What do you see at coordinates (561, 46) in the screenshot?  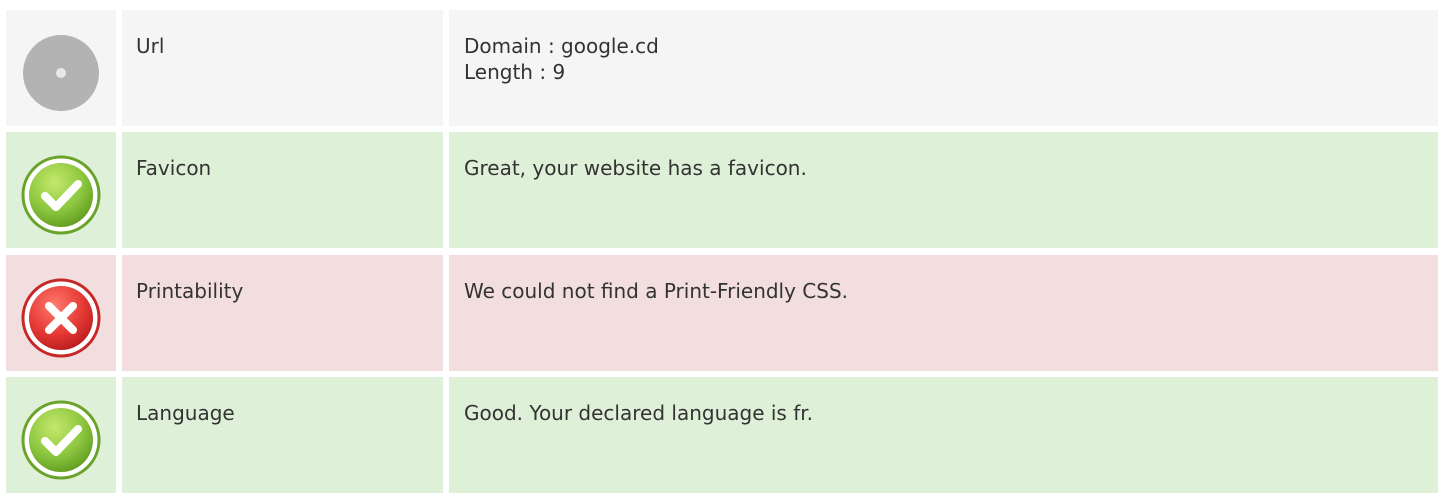 I see `domain-text: Domain : google.cd` at bounding box center [561, 46].